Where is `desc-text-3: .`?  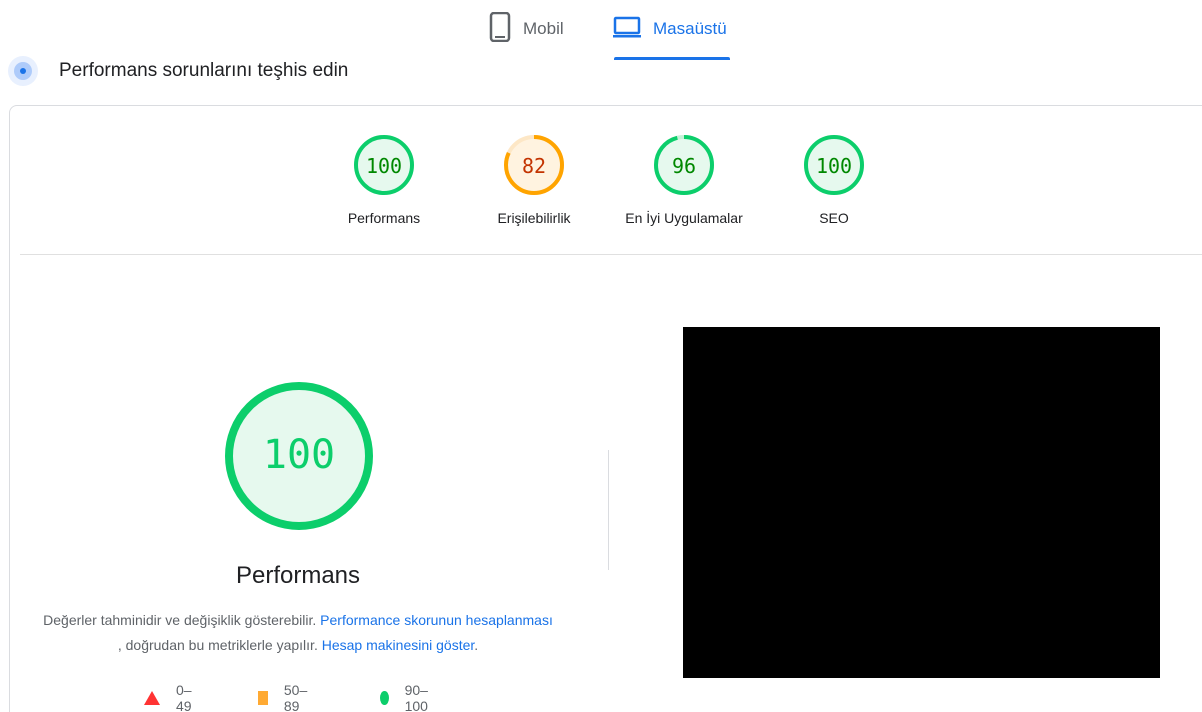 desc-text-3: . is located at coordinates (476, 645).